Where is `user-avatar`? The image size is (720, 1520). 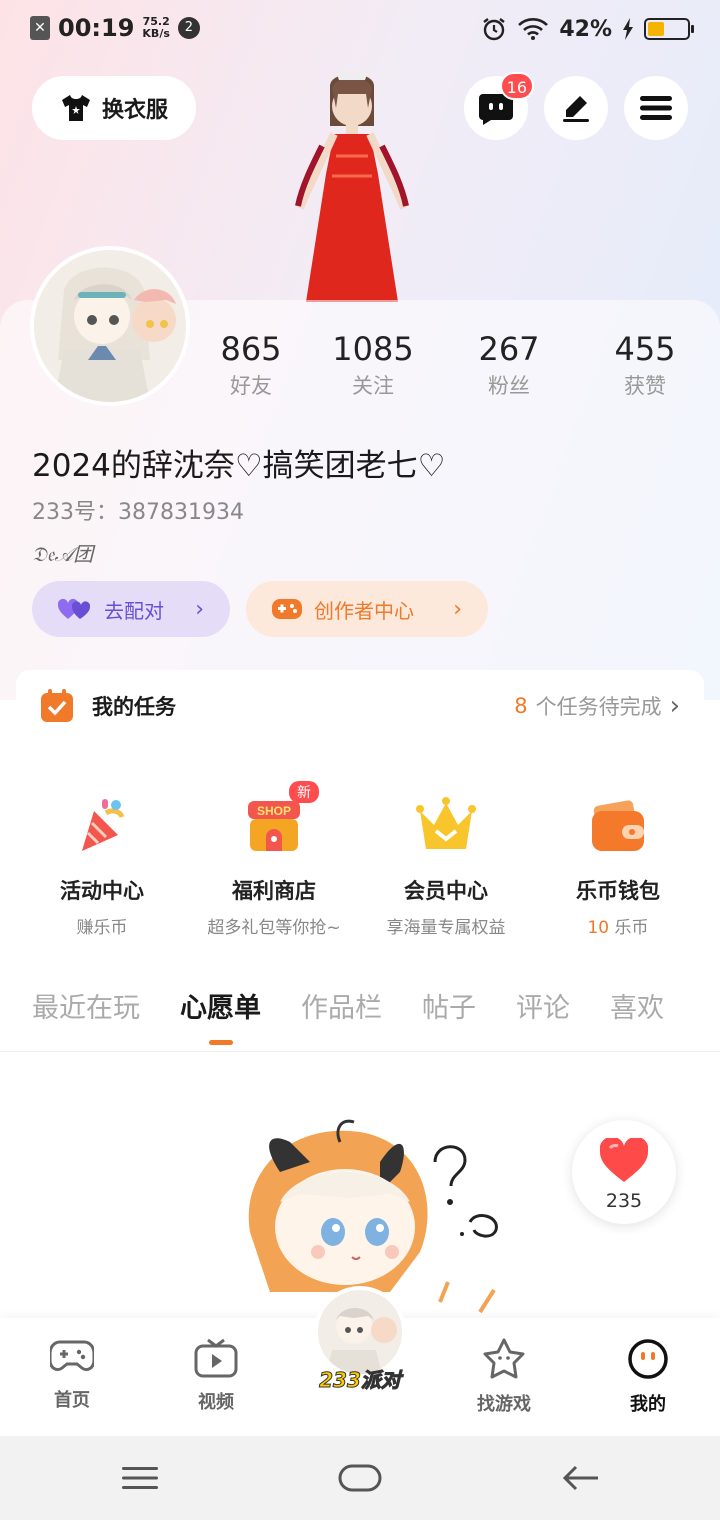
user-avatar is located at coordinates (110, 326).